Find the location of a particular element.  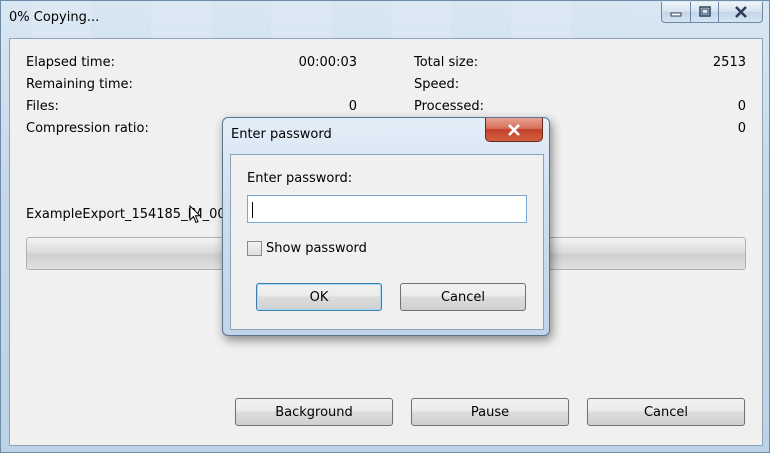

text-caret is located at coordinates (252, 210).